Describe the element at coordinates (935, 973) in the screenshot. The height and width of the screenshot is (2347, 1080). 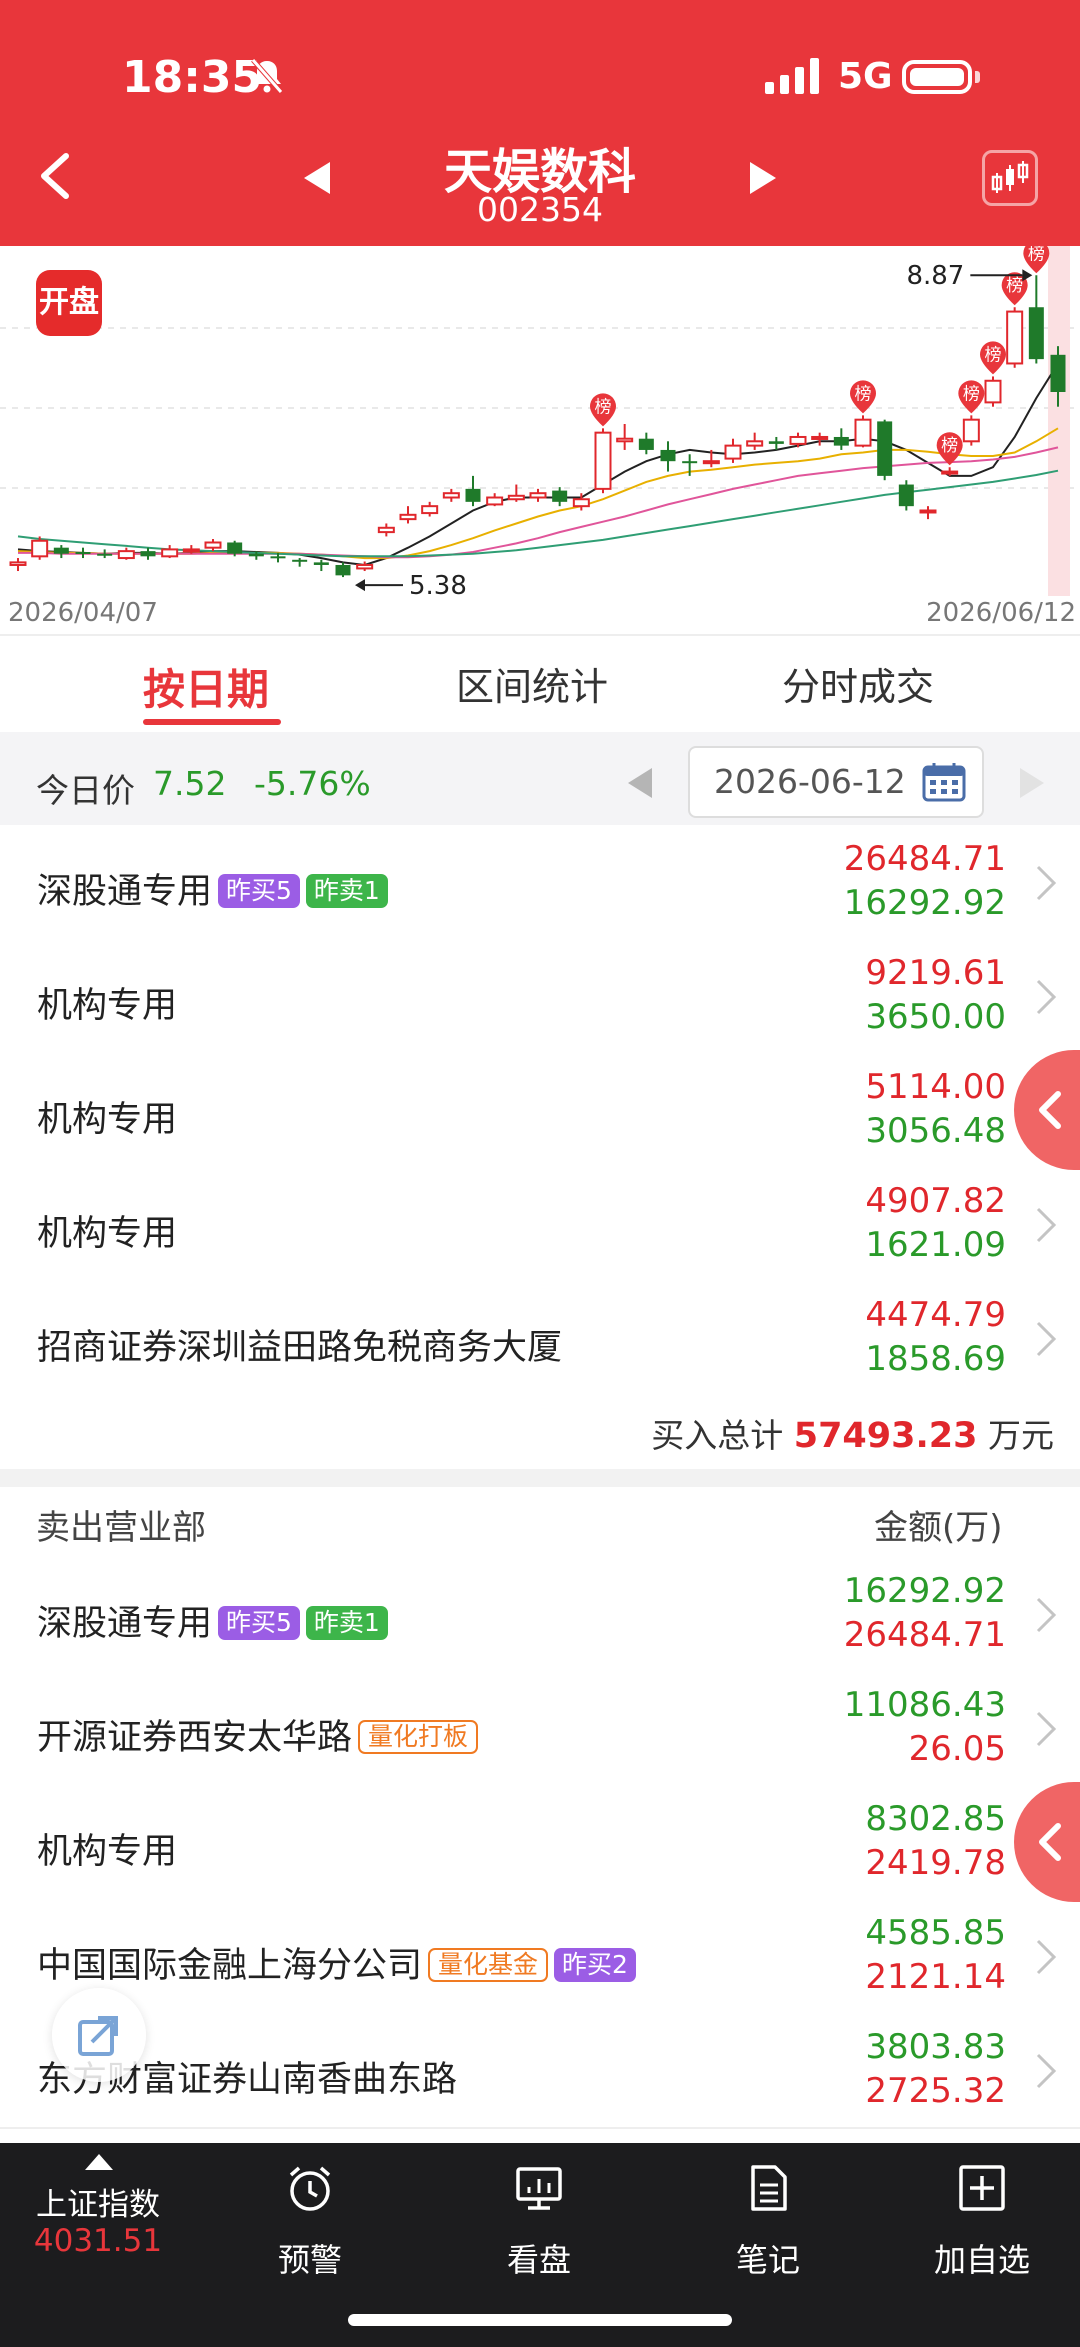
I see `buy-amount: 9219.61` at that location.